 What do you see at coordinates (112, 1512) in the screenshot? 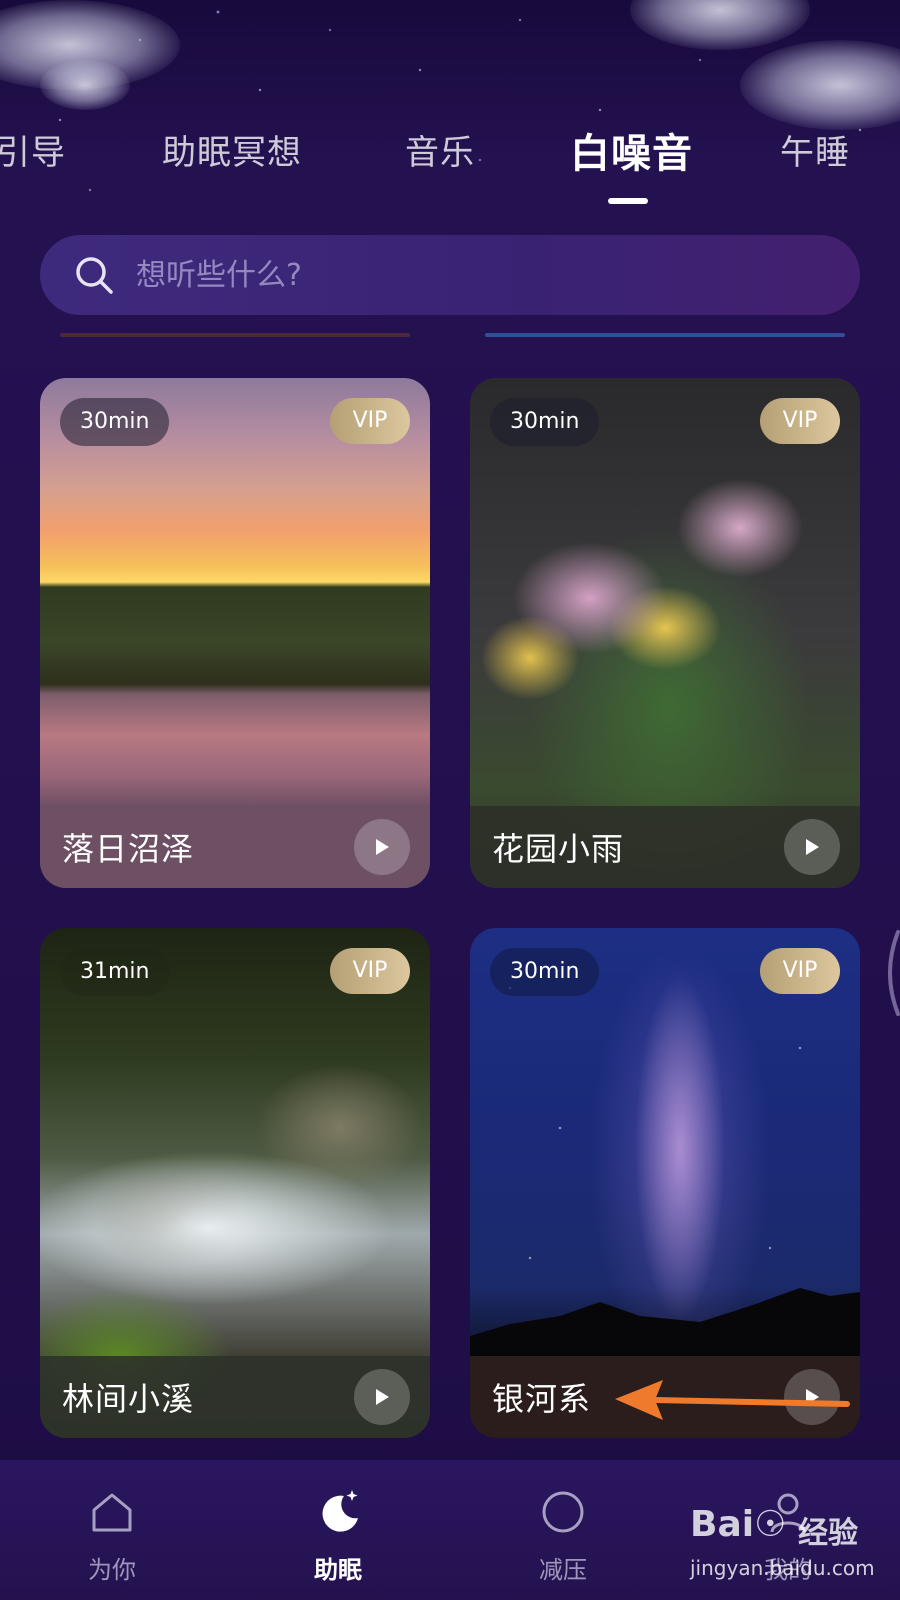
I see `house-icon` at bounding box center [112, 1512].